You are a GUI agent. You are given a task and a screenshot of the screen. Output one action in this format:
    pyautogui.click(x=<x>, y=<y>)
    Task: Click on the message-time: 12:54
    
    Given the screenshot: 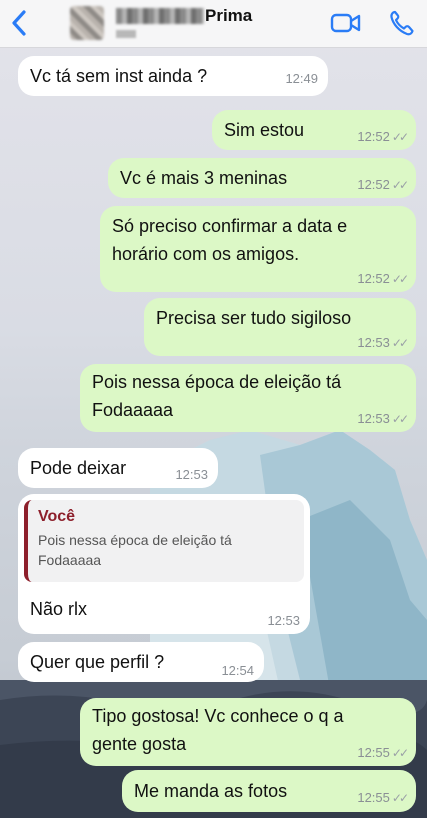 What is the action you would take?
    pyautogui.click(x=237, y=670)
    